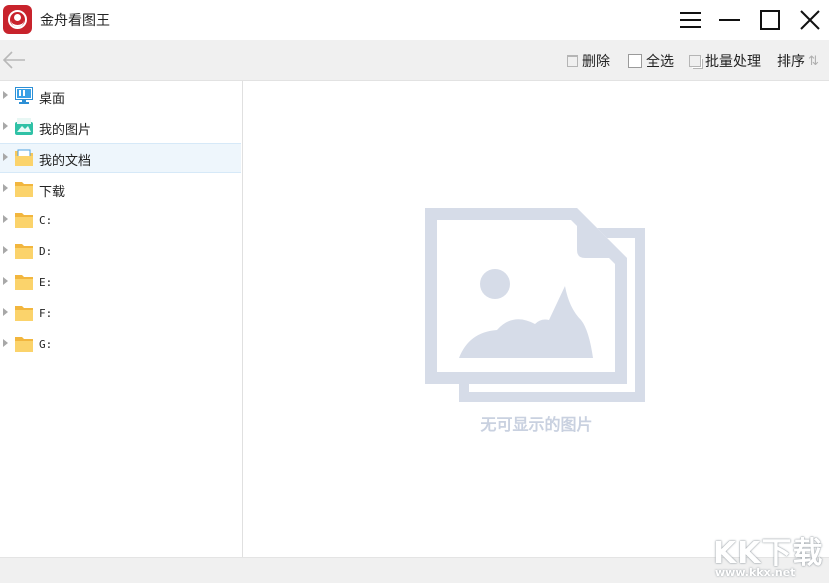 This screenshot has width=829, height=583. Describe the element at coordinates (52, 99) in the screenshot. I see `tree-item-label: 桌面` at that location.